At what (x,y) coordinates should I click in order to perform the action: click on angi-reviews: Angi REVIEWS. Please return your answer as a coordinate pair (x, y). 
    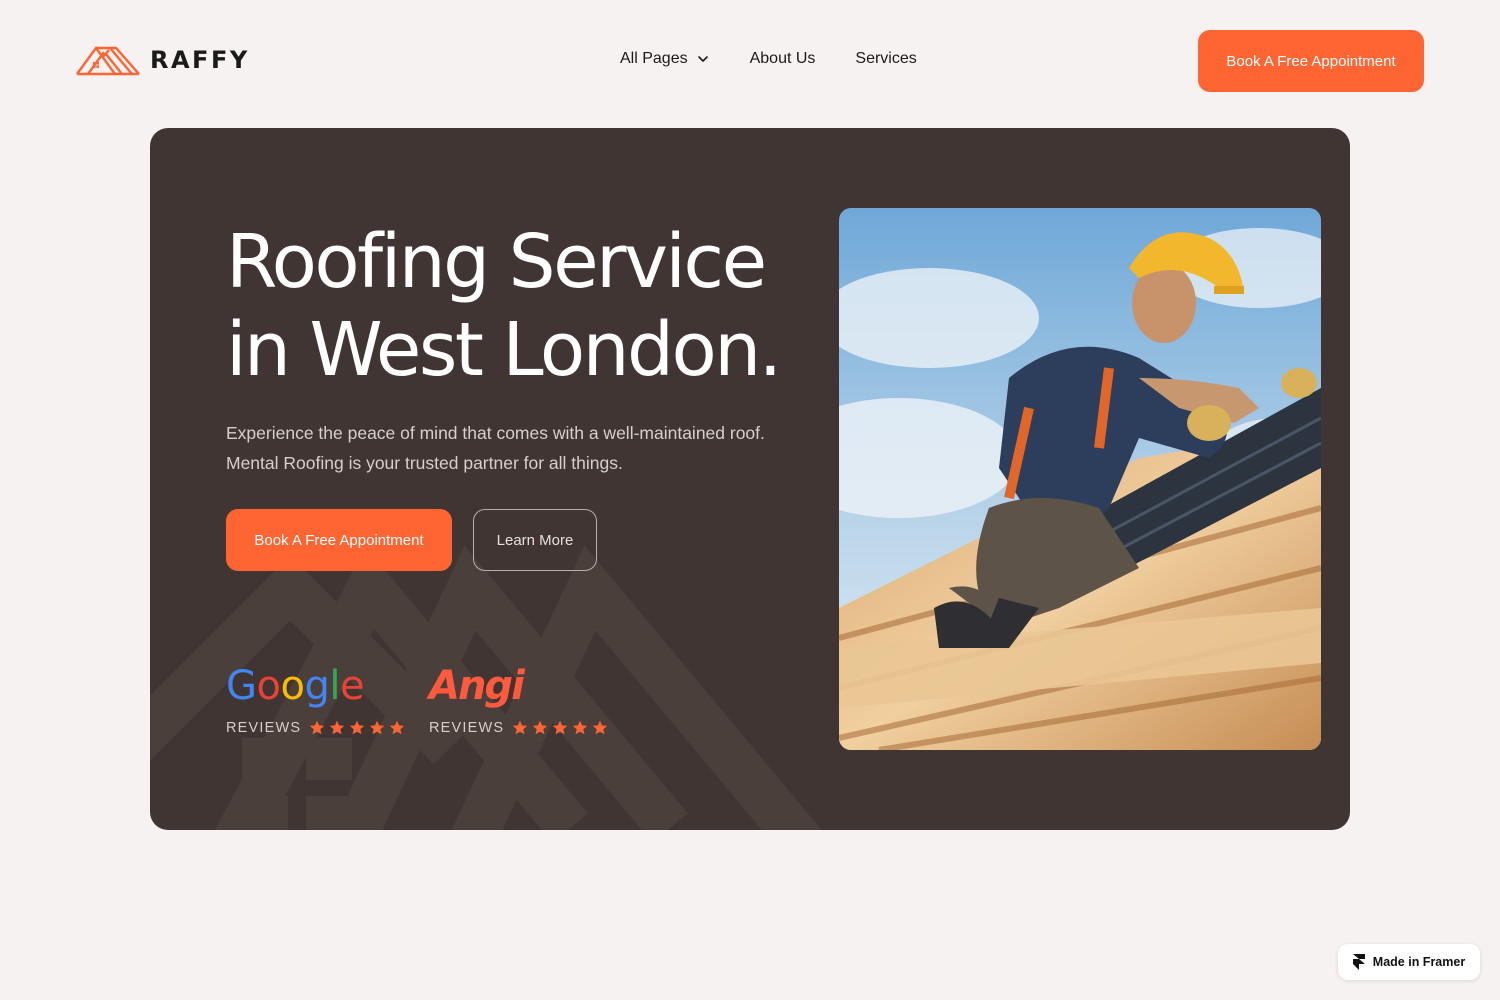
    Looking at the image, I should click on (518, 700).